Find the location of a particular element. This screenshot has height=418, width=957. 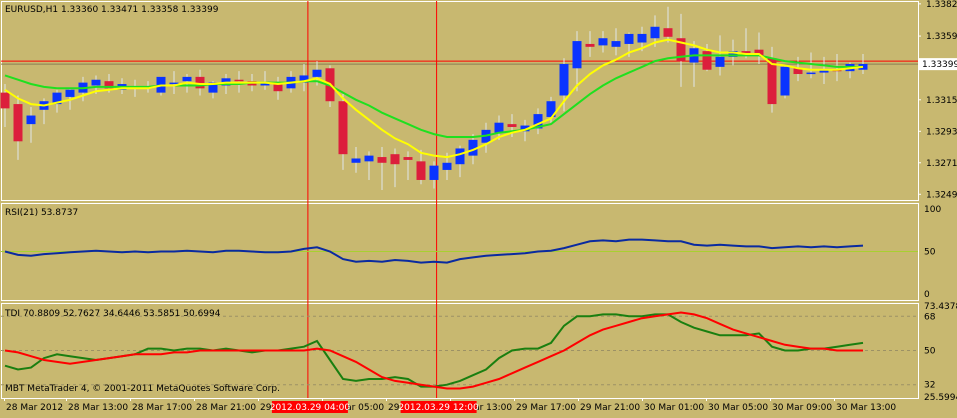

time-axis-label: 29 Mar 17:00 is located at coordinates (546, 408).